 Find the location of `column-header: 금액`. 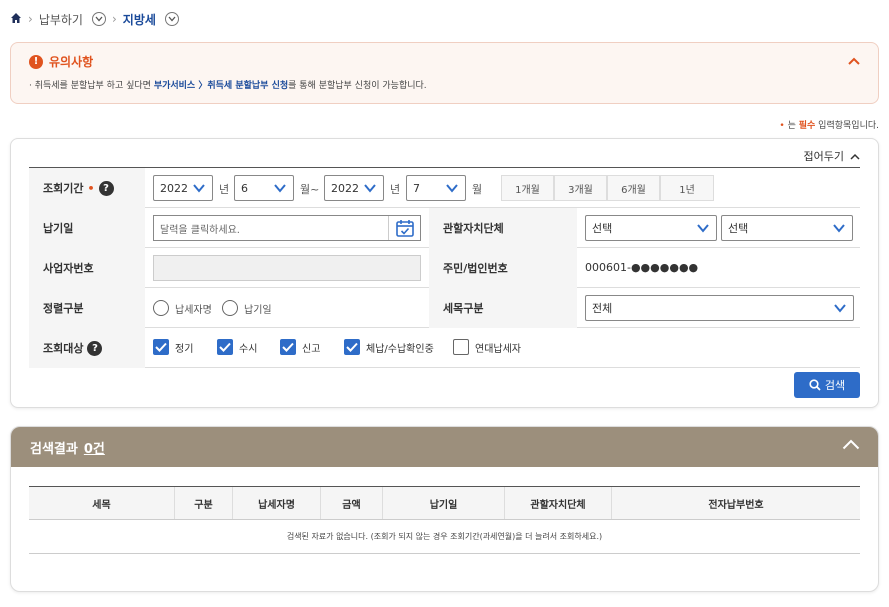

column-header: 금액 is located at coordinates (352, 503).